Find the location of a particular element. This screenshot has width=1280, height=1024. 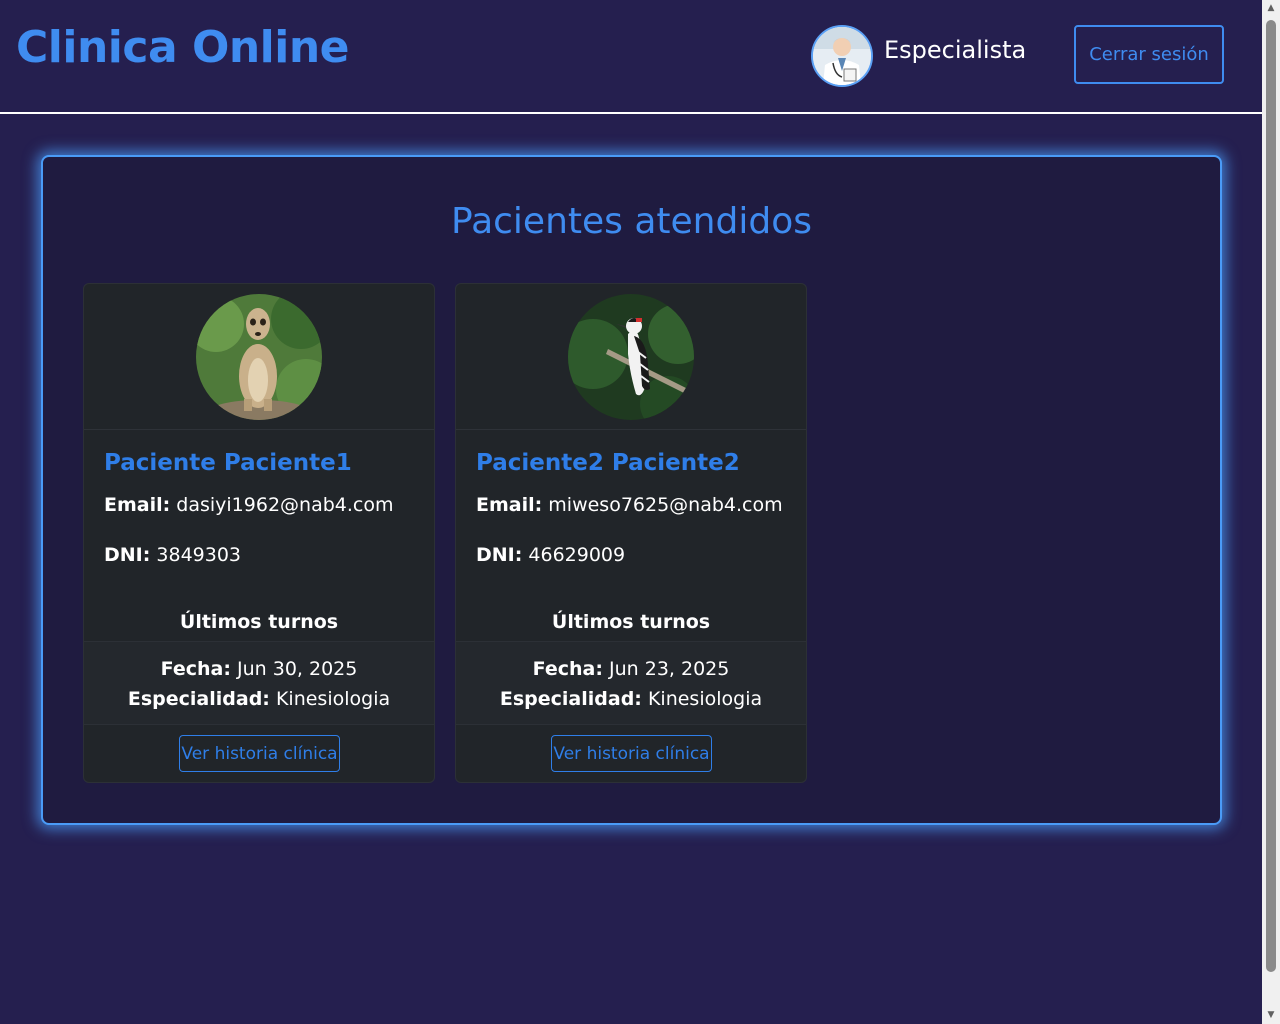

user-avatar is located at coordinates (842, 56).